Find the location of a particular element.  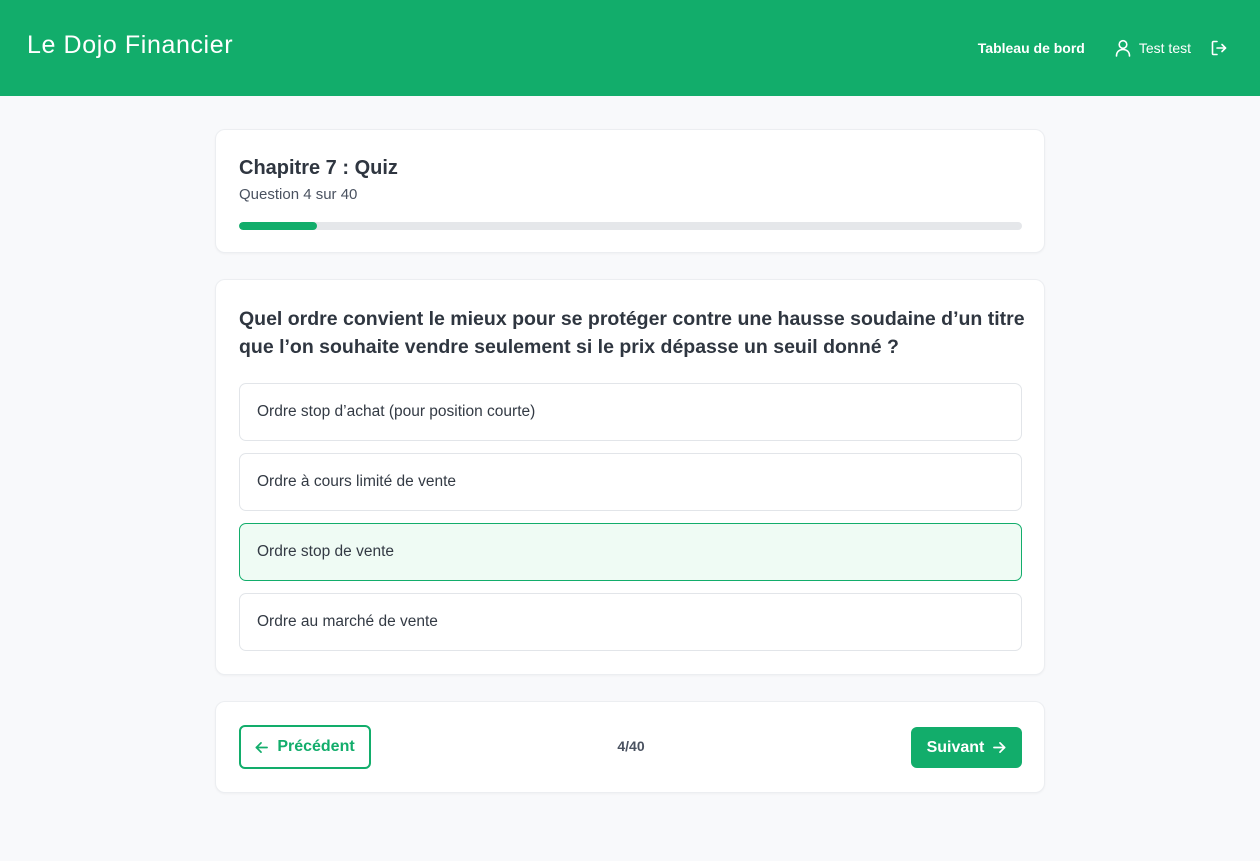

nav-dashboard-link: Tableau de bord is located at coordinates (1031, 48).